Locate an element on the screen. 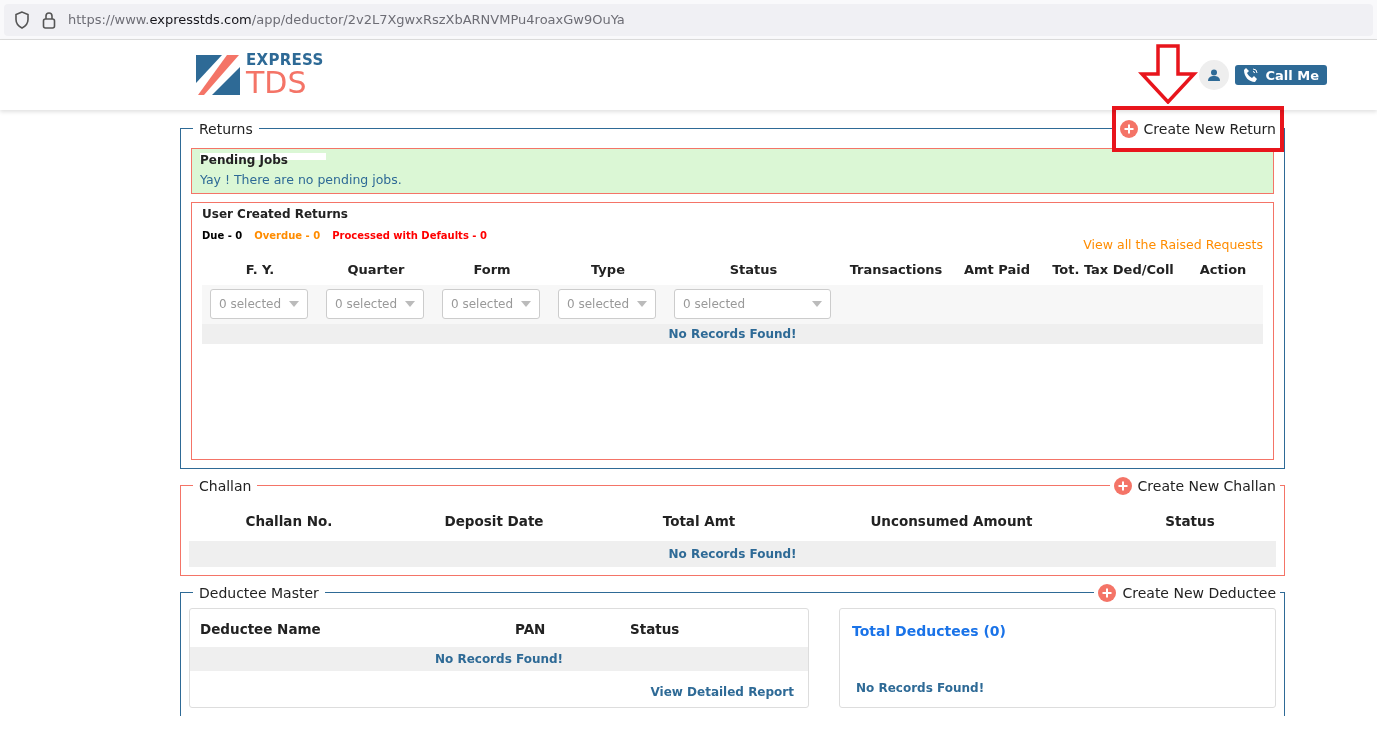 The width and height of the screenshot is (1377, 755). section-title: Challan is located at coordinates (225, 486).